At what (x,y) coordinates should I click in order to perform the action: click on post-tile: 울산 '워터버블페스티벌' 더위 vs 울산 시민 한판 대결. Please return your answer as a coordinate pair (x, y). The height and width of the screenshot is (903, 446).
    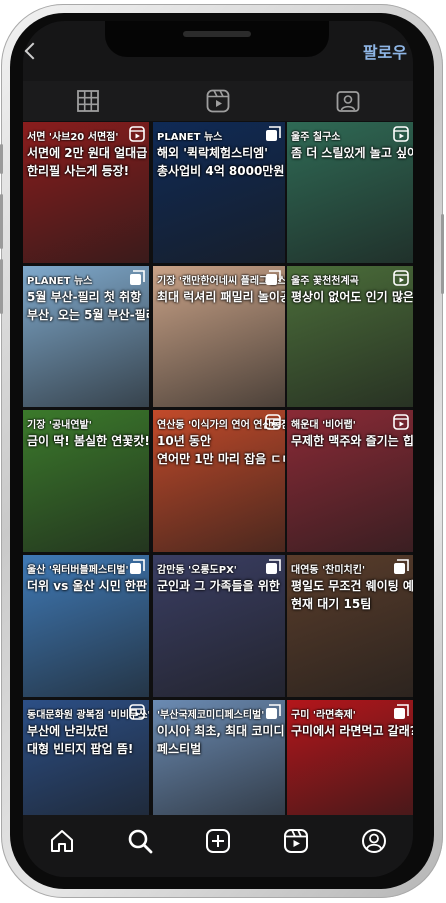
    Looking at the image, I should click on (86, 626).